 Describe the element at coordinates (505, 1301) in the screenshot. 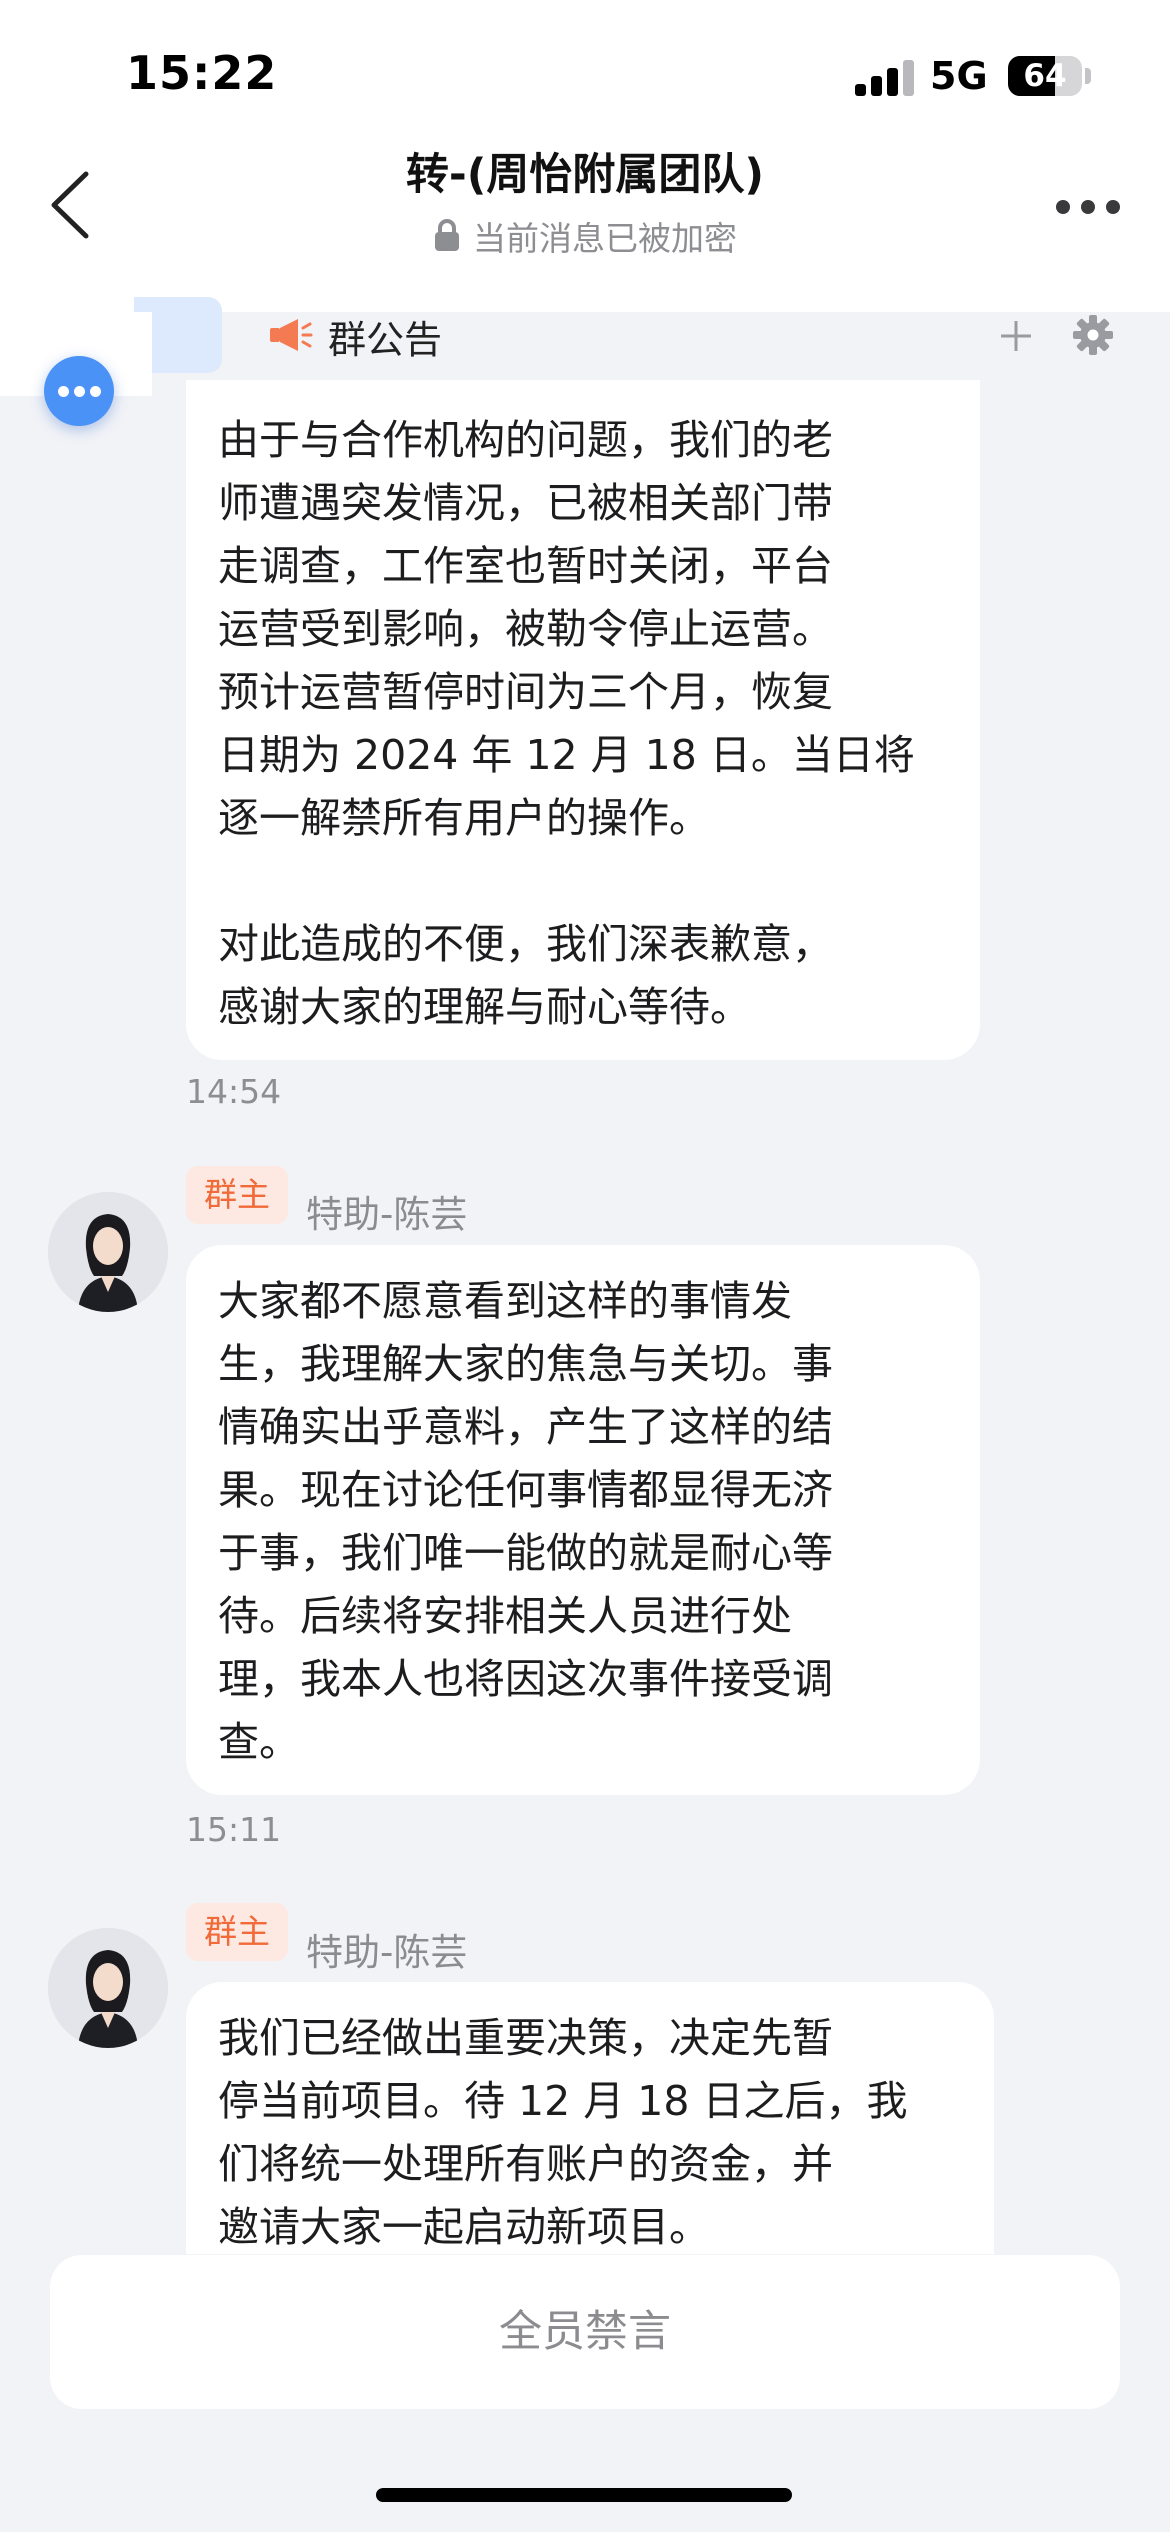

I see `message-line: 大家都不愿意看到这样的事情发` at that location.